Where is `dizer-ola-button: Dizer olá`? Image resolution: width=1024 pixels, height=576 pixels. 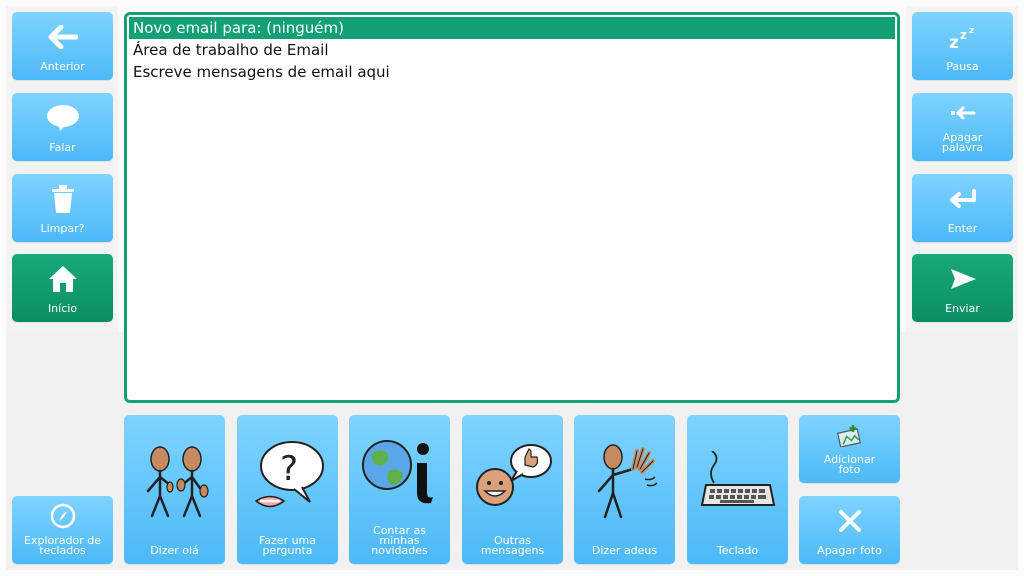
dizer-ola-button: Dizer olá is located at coordinates (174, 489).